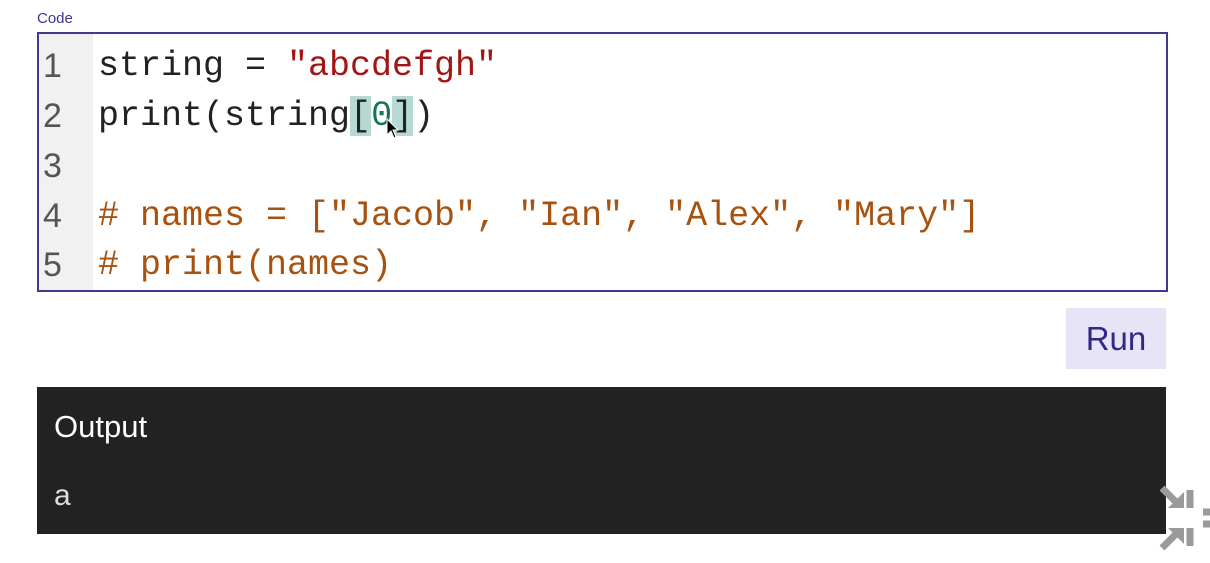 Image resolution: width=1210 pixels, height=563 pixels. What do you see at coordinates (52, 66) in the screenshot?
I see `line-number: 1` at bounding box center [52, 66].